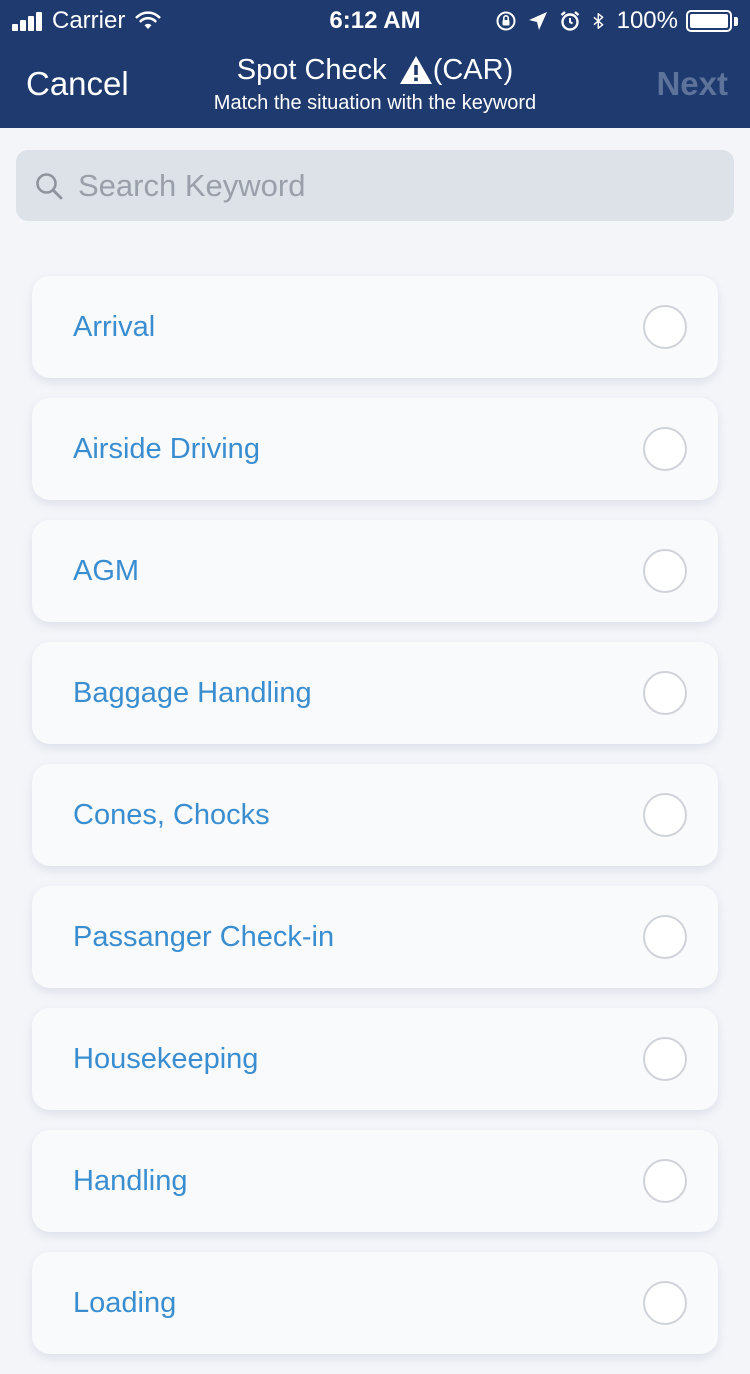 The image size is (750, 1374). I want to click on list-item-label: AGM, so click(106, 570).